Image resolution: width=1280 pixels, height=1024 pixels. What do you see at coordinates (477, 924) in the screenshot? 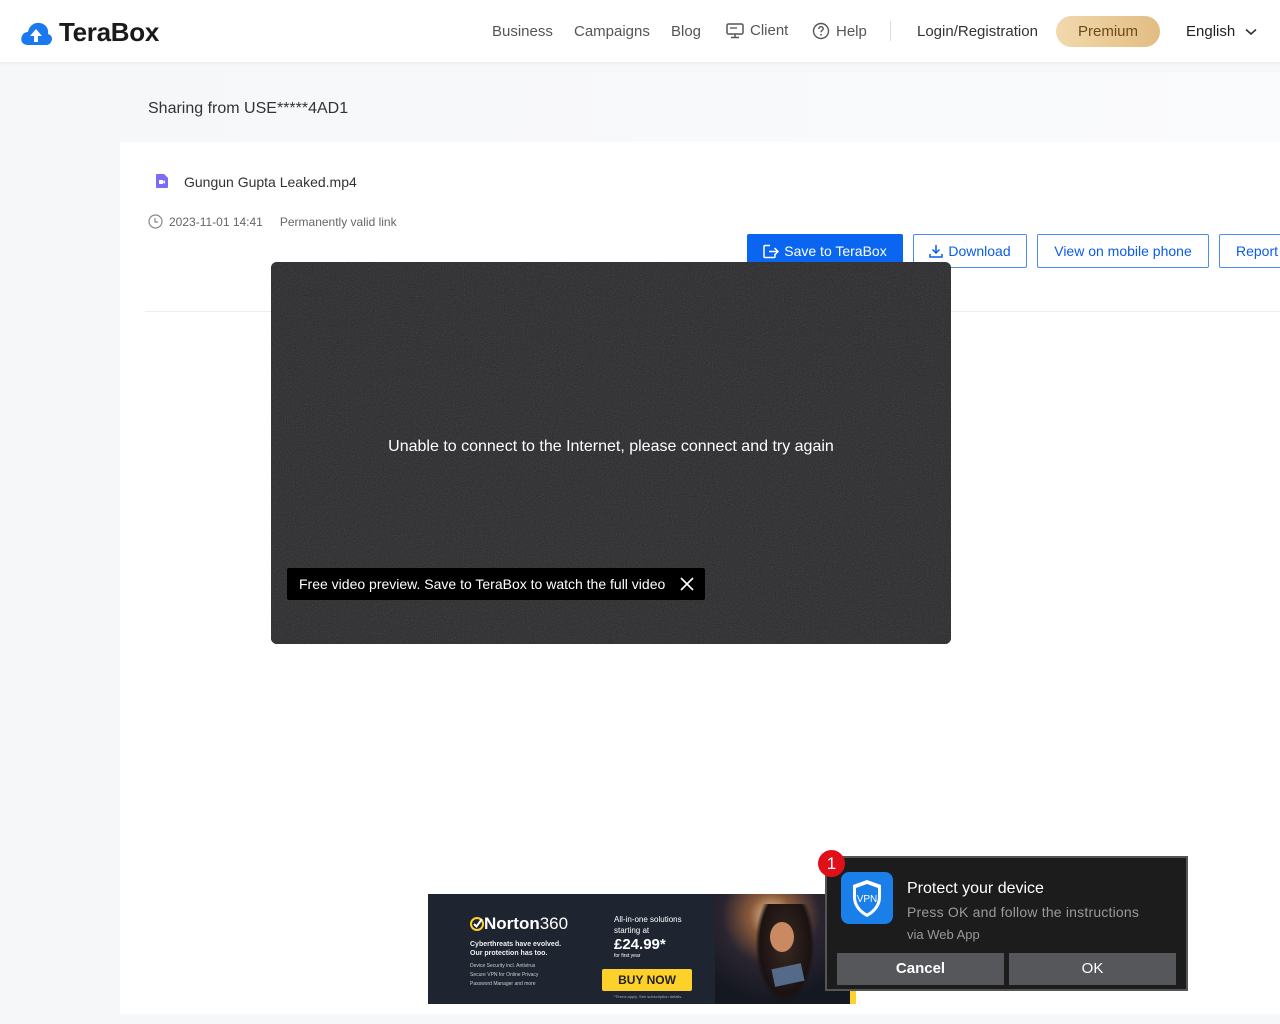
I see `norton-check-icon` at bounding box center [477, 924].